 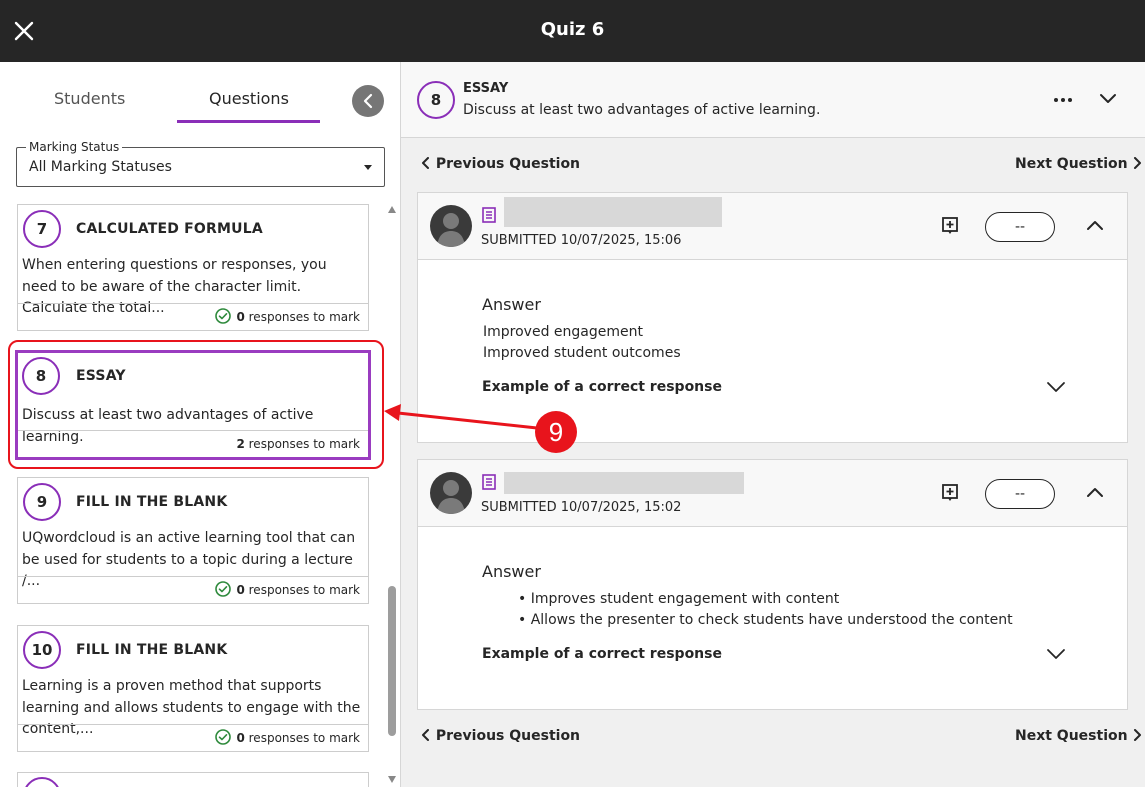 What do you see at coordinates (556, 432) in the screenshot?
I see `annotation-callout-number: 9` at bounding box center [556, 432].